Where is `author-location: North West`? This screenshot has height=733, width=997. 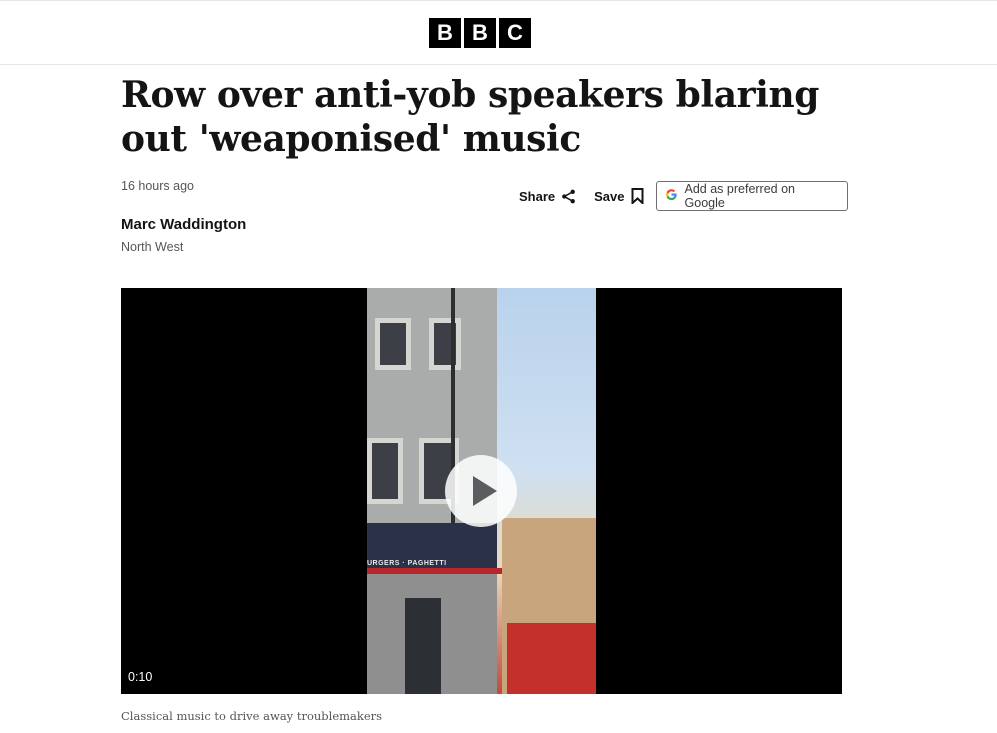
author-location: North West is located at coordinates (152, 247).